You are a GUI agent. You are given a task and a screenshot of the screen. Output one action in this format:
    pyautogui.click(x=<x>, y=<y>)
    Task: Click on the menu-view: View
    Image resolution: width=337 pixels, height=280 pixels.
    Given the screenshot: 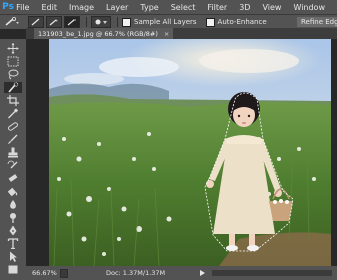 What is the action you would take?
    pyautogui.click(x=271, y=7)
    